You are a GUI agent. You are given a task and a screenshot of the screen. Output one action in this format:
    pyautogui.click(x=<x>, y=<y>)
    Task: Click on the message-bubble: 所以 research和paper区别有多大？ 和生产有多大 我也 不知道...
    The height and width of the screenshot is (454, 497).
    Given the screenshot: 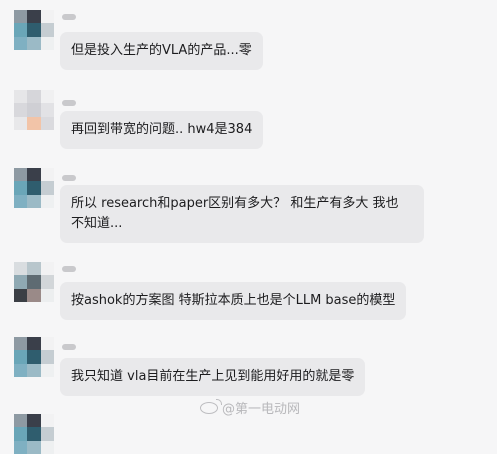 What is the action you would take?
    pyautogui.click(x=242, y=214)
    